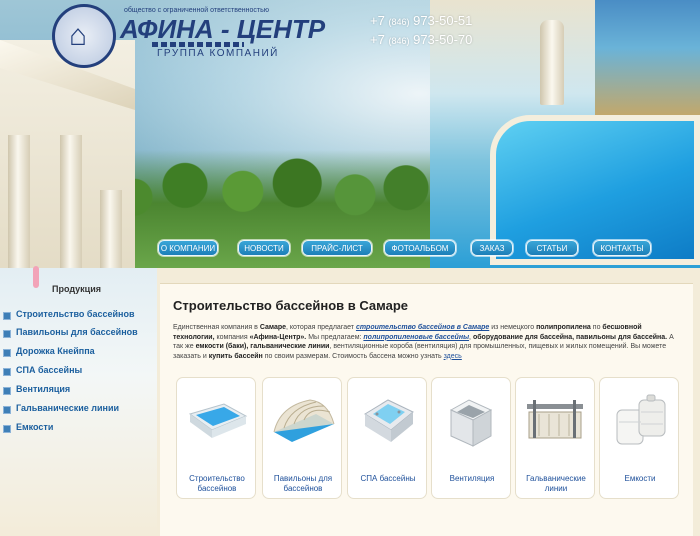 The width and height of the screenshot is (700, 536). Describe the element at coordinates (492, 248) in the screenshot. I see `nav-order: ЗАКАЗ` at that location.